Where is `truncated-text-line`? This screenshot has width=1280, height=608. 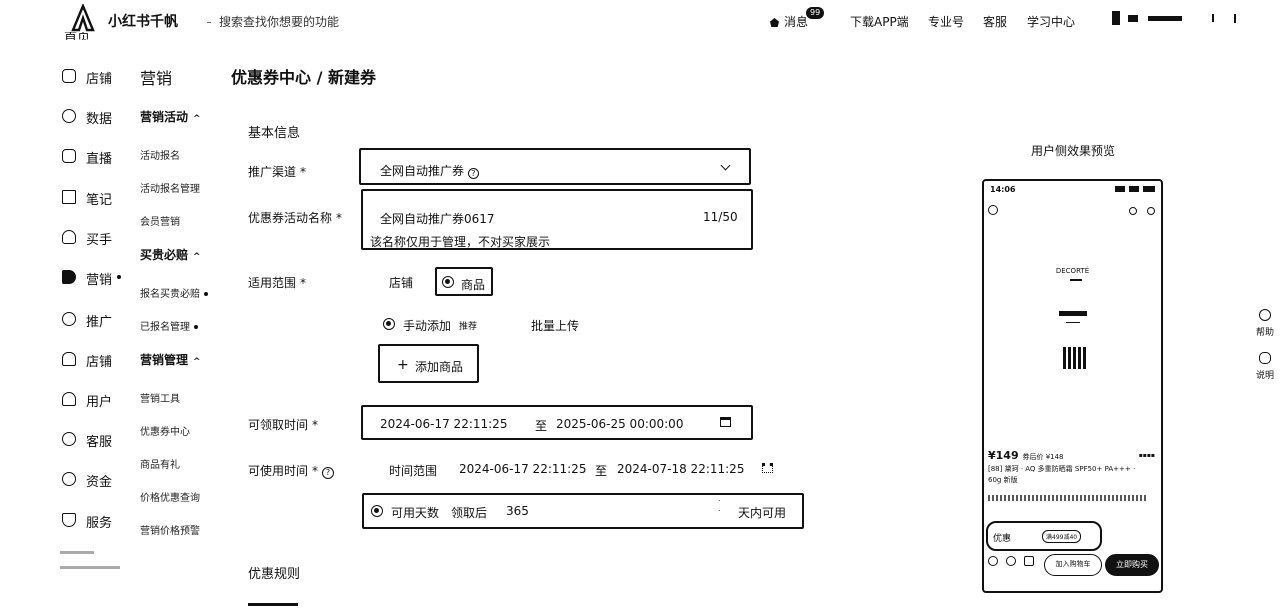
truncated-text-line is located at coordinates (273, 604).